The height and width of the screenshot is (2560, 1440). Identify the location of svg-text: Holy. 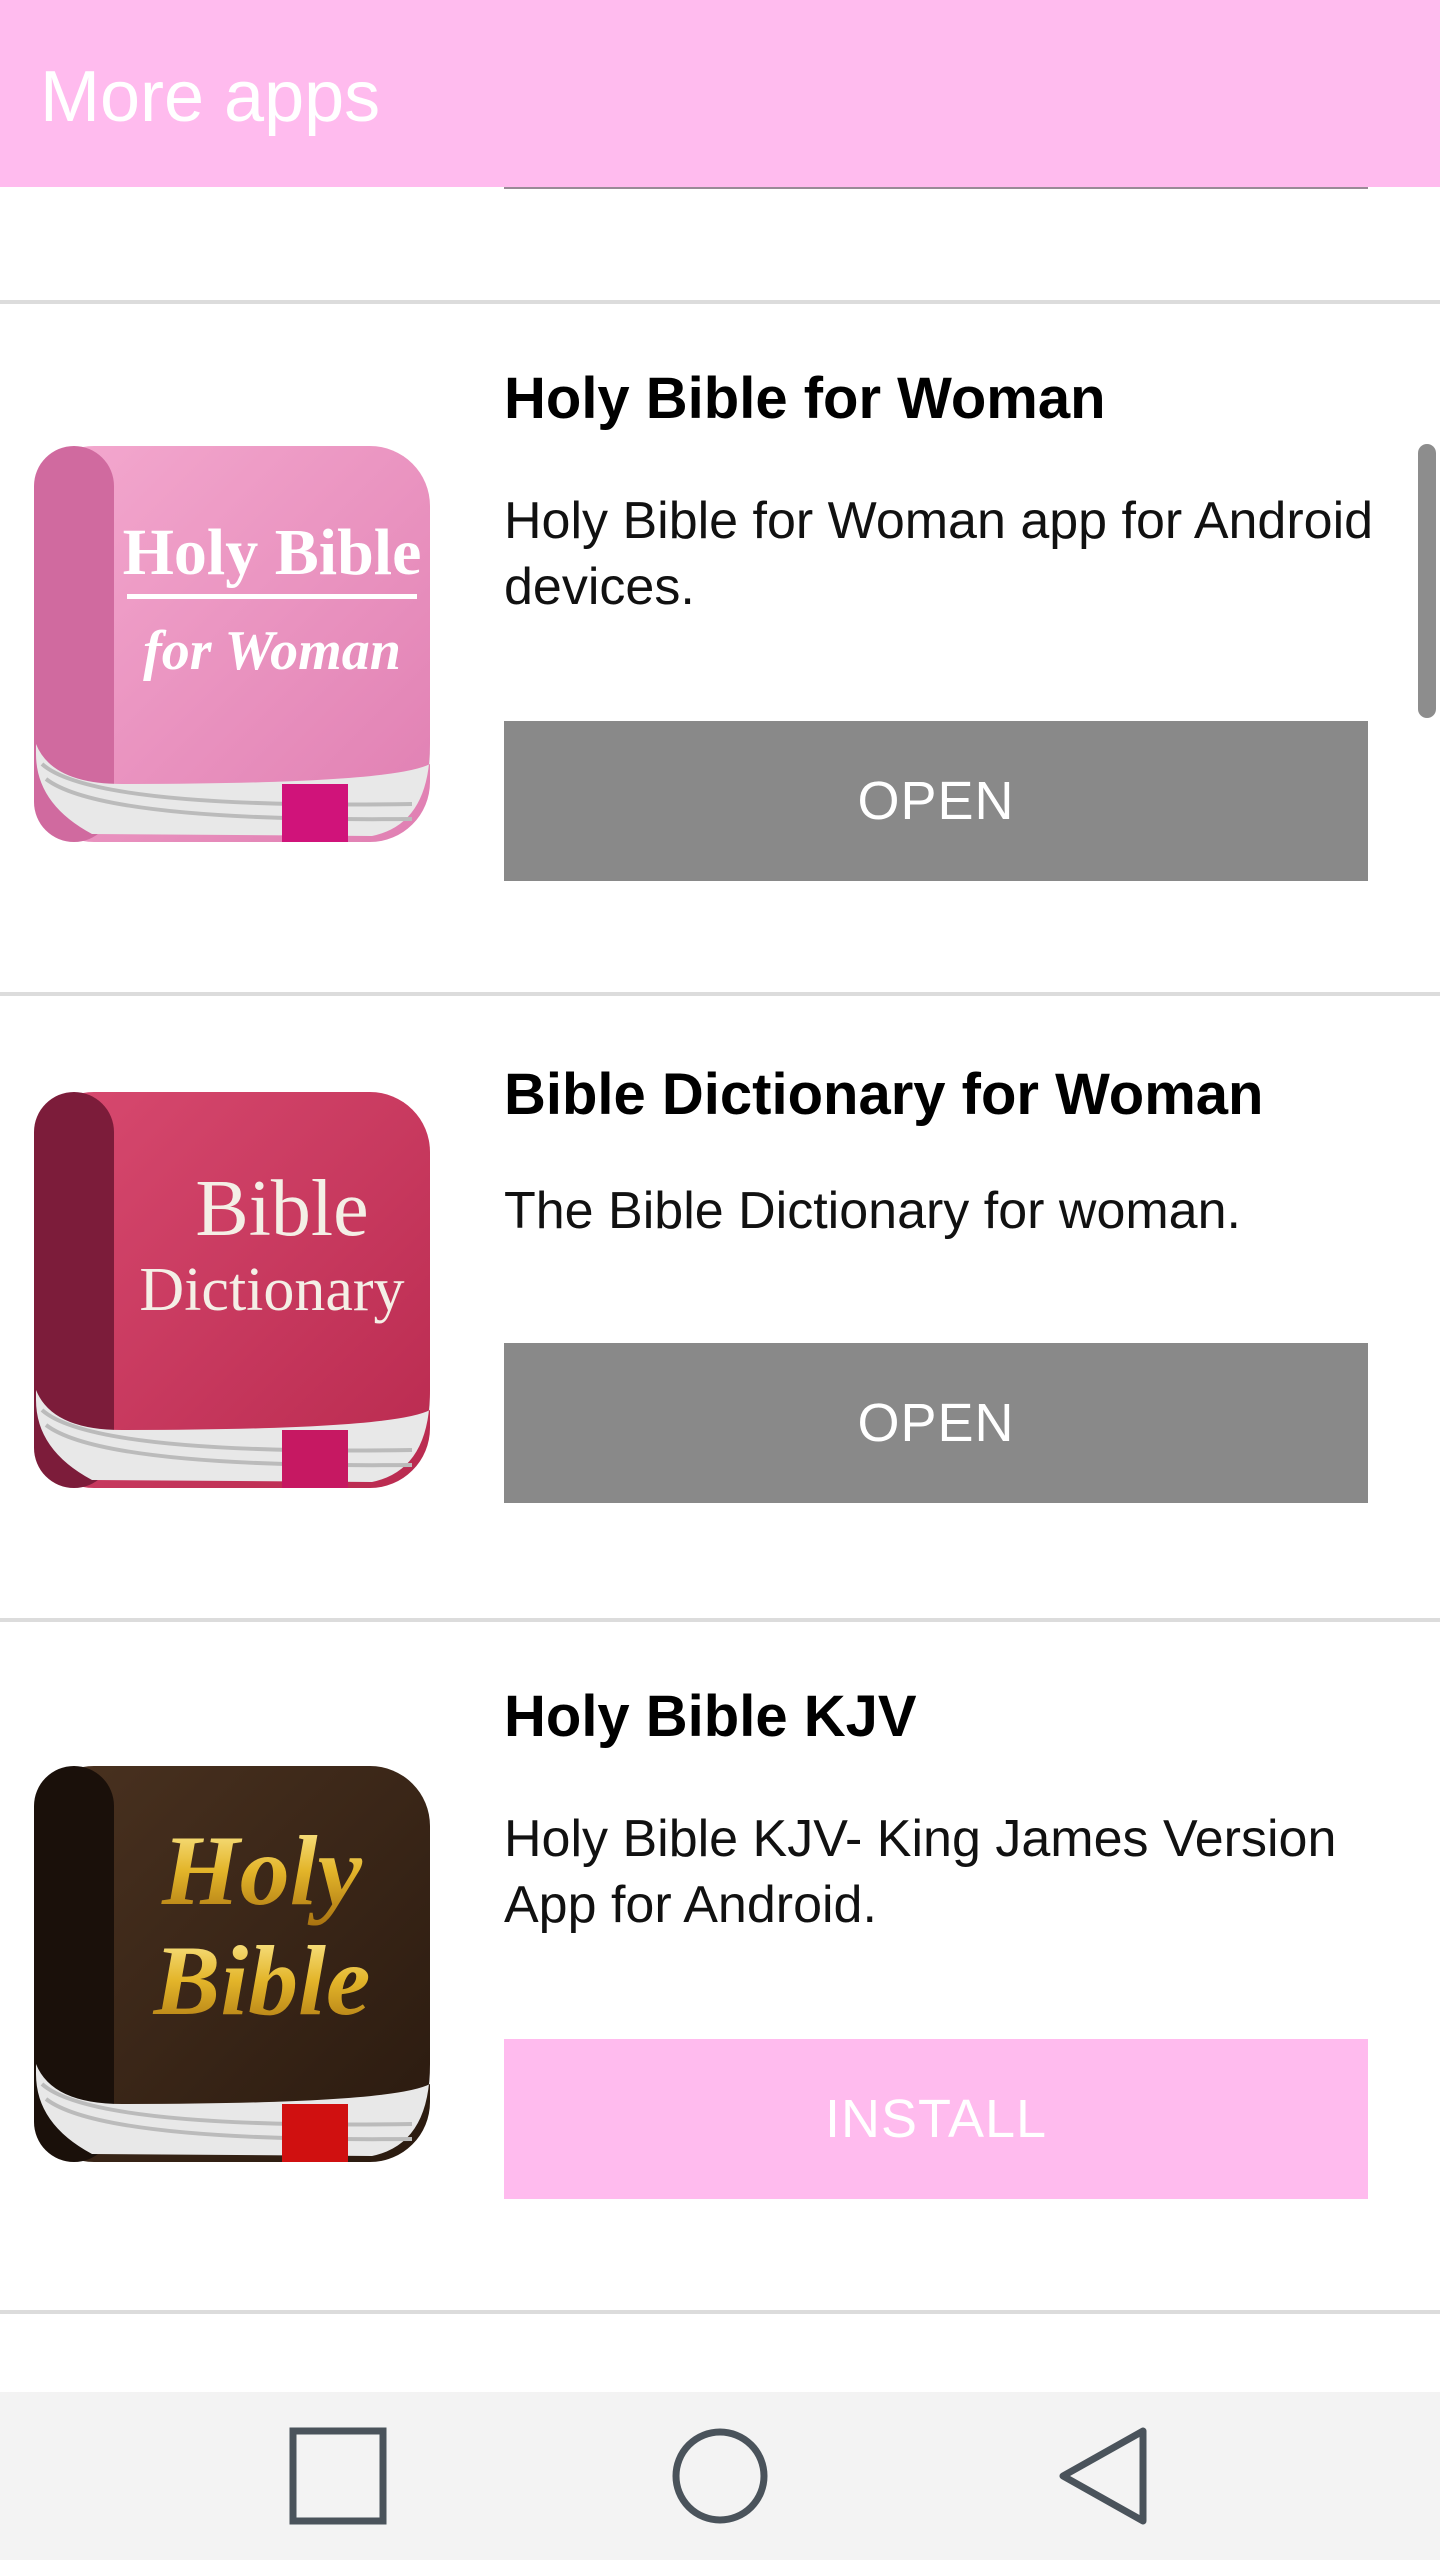
(262, 1870).